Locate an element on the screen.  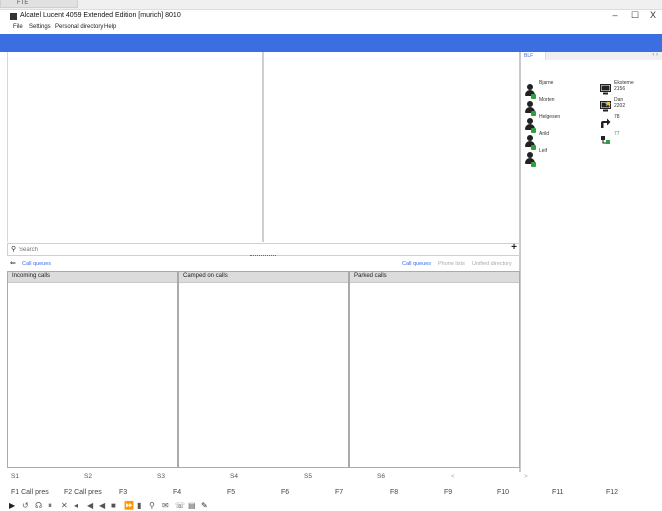
device-number: 2202 is located at coordinates (620, 106).